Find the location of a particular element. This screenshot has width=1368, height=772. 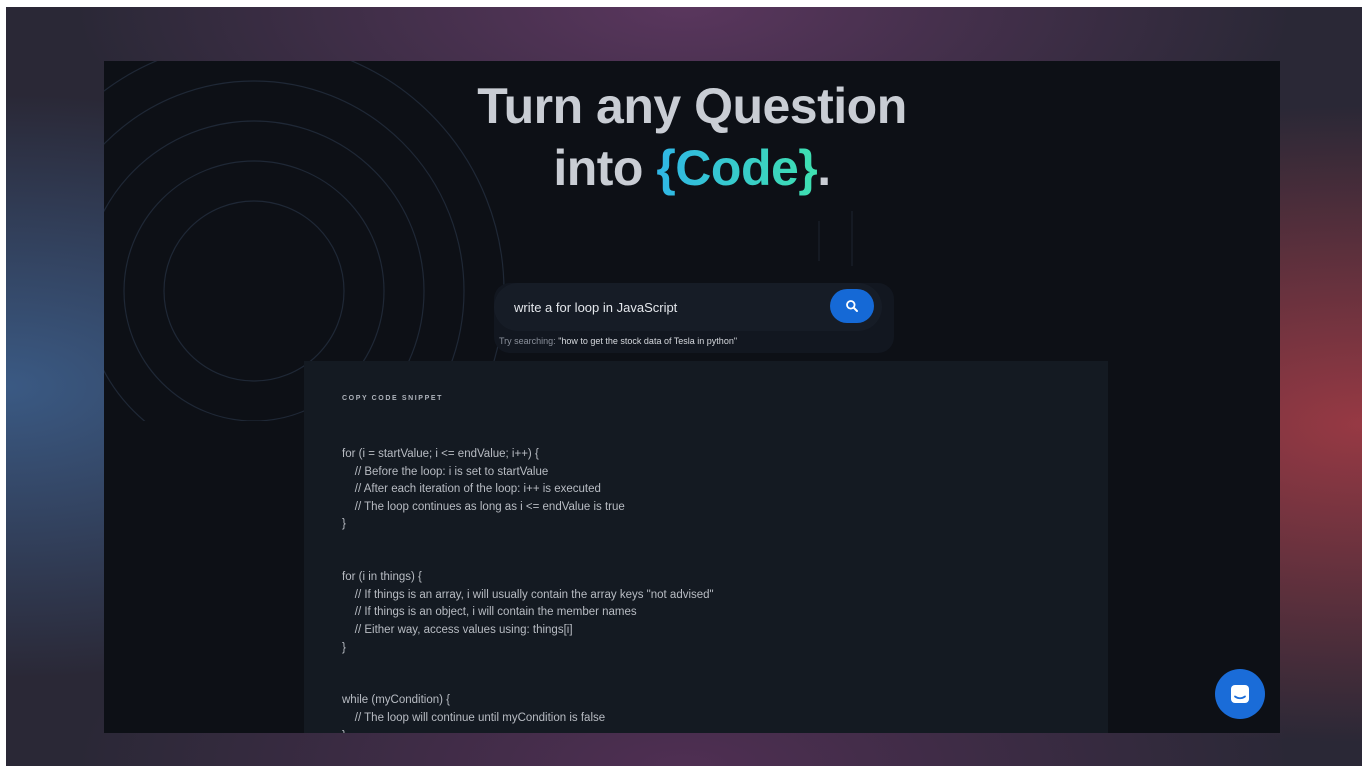

search-box is located at coordinates (688, 307).